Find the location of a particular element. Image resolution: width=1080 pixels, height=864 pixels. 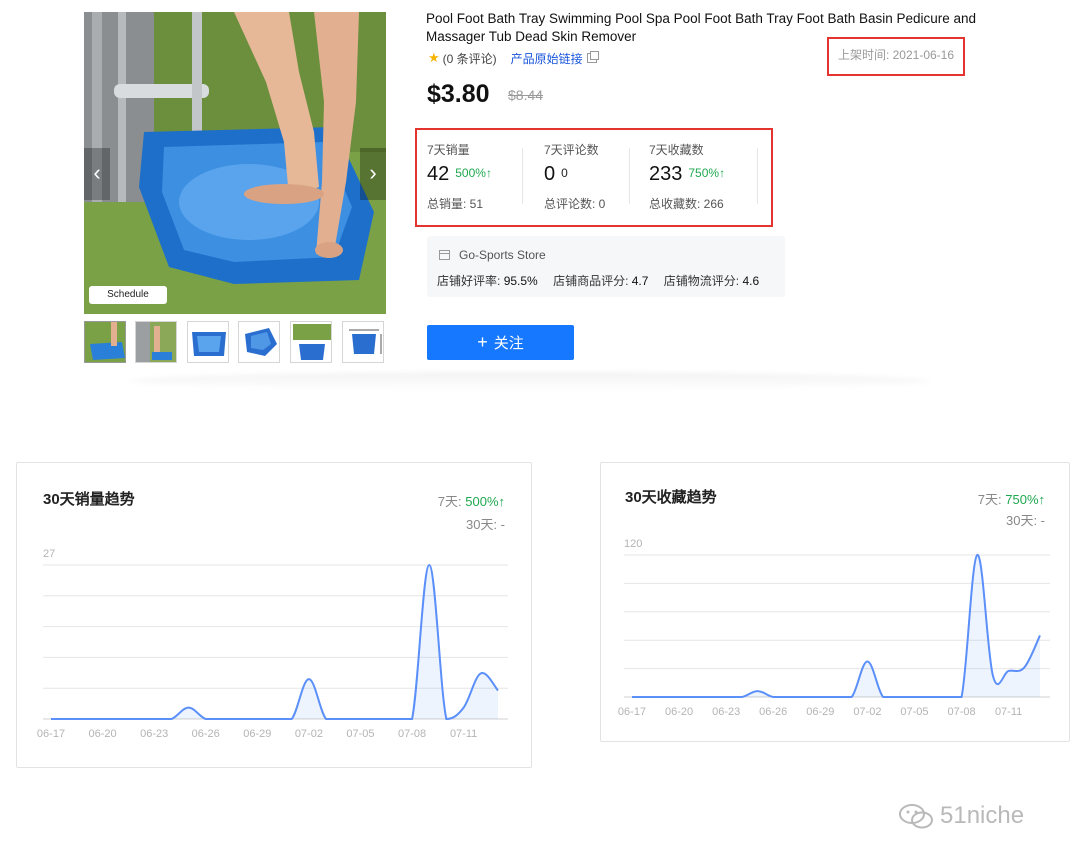

stat-value: 00 is located at coordinates (556, 174).